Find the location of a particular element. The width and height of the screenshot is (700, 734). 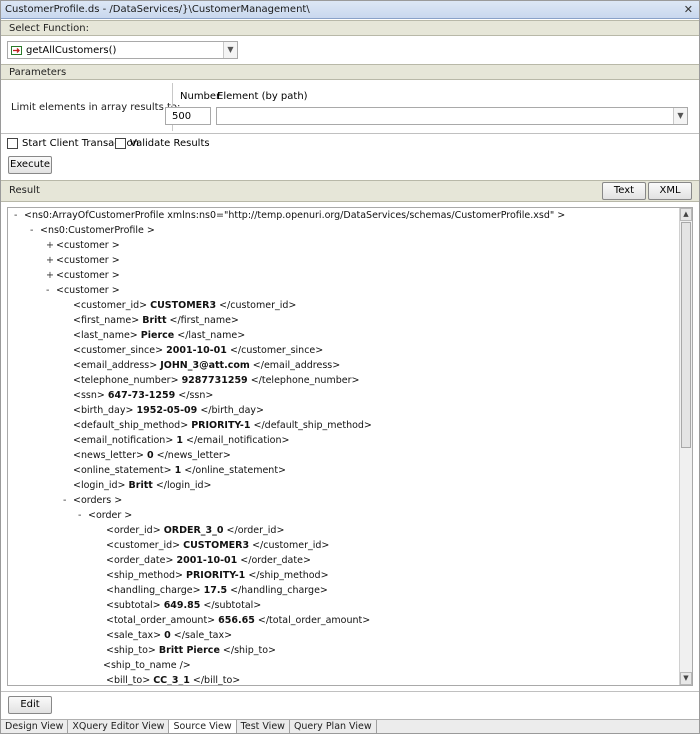

xml-close-tag: </news_letter> is located at coordinates (193, 455).